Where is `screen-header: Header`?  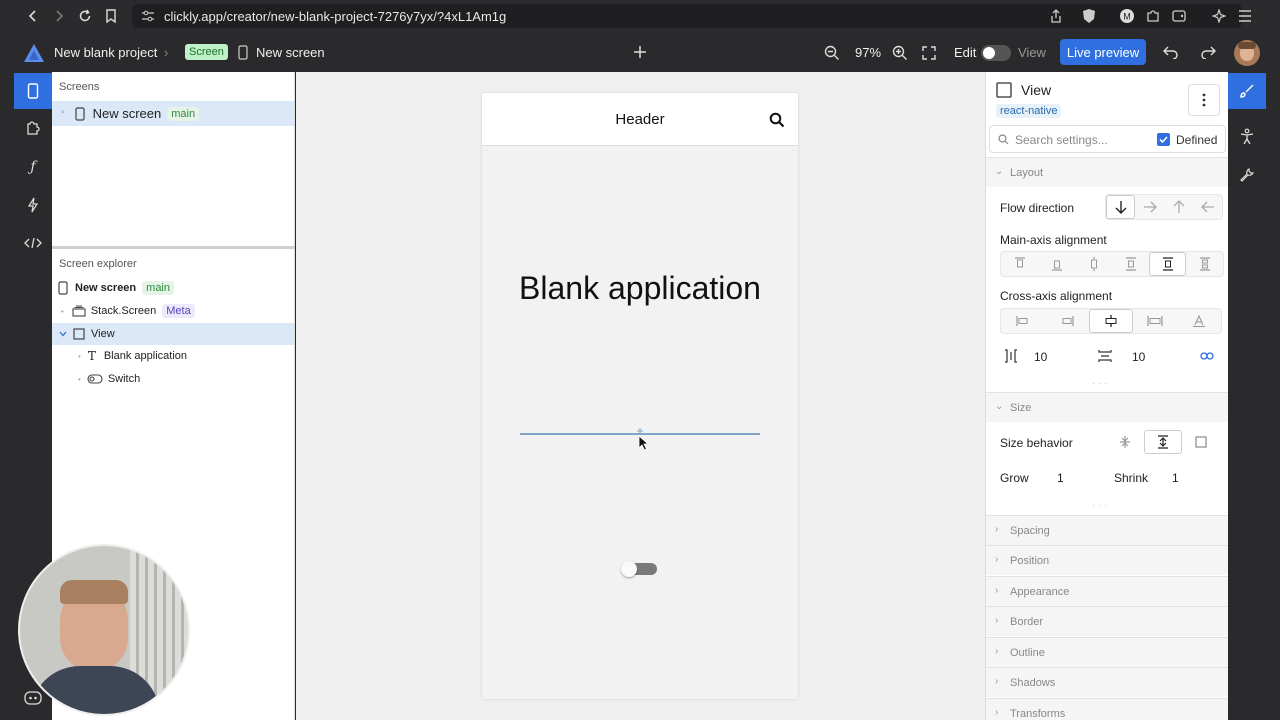 screen-header: Header is located at coordinates (640, 119).